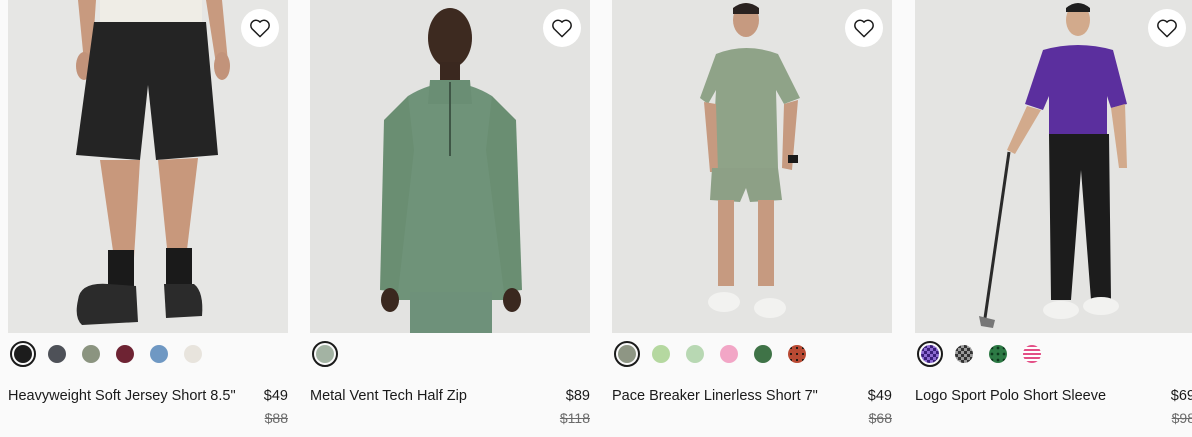 Image resolution: width=1192 pixels, height=437 pixels. I want to click on sale-price: $89, so click(577, 396).